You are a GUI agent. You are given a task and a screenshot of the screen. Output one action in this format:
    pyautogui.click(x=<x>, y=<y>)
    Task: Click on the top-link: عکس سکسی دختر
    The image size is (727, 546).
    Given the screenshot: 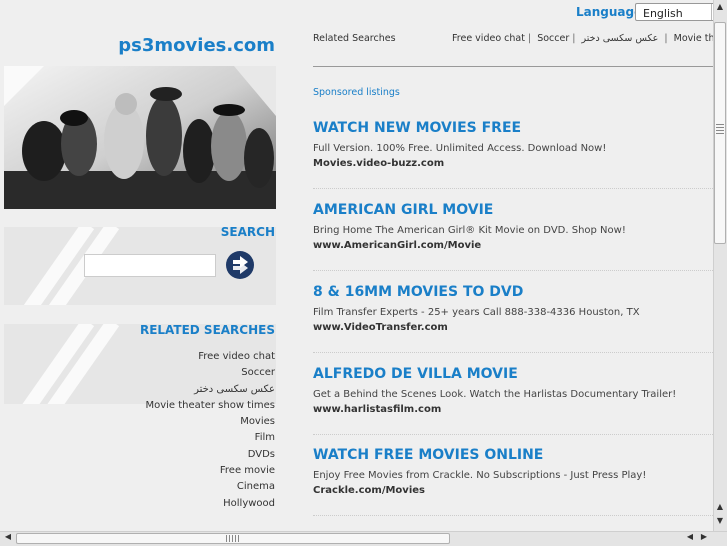 What is the action you would take?
    pyautogui.click(x=619, y=38)
    